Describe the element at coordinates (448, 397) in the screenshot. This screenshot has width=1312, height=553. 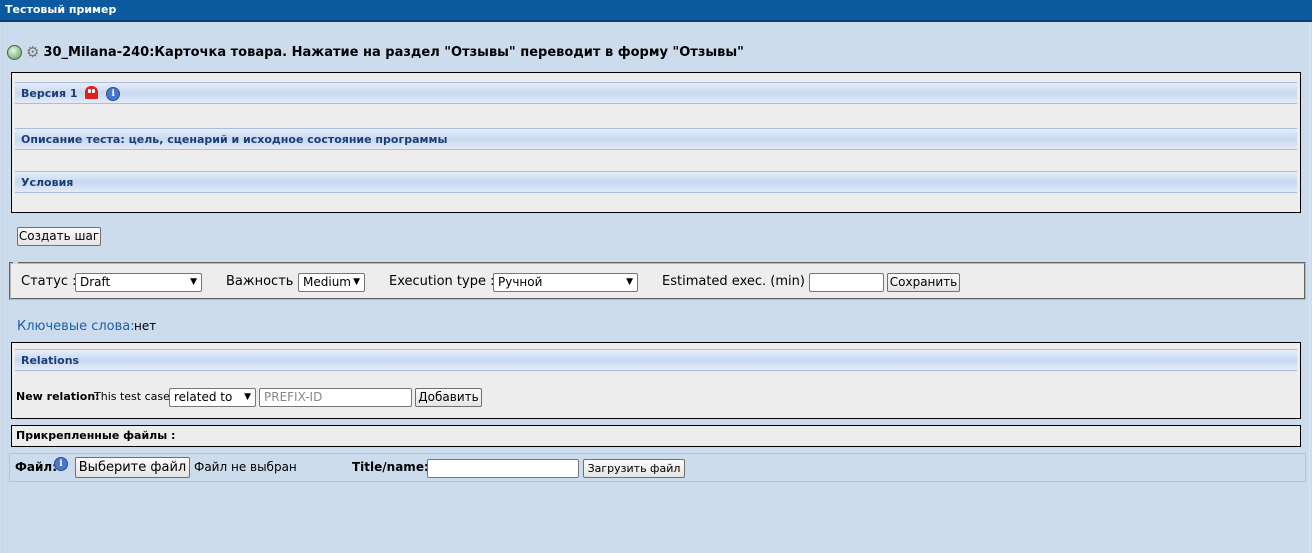
I see `add-relation-button: Добавить` at that location.